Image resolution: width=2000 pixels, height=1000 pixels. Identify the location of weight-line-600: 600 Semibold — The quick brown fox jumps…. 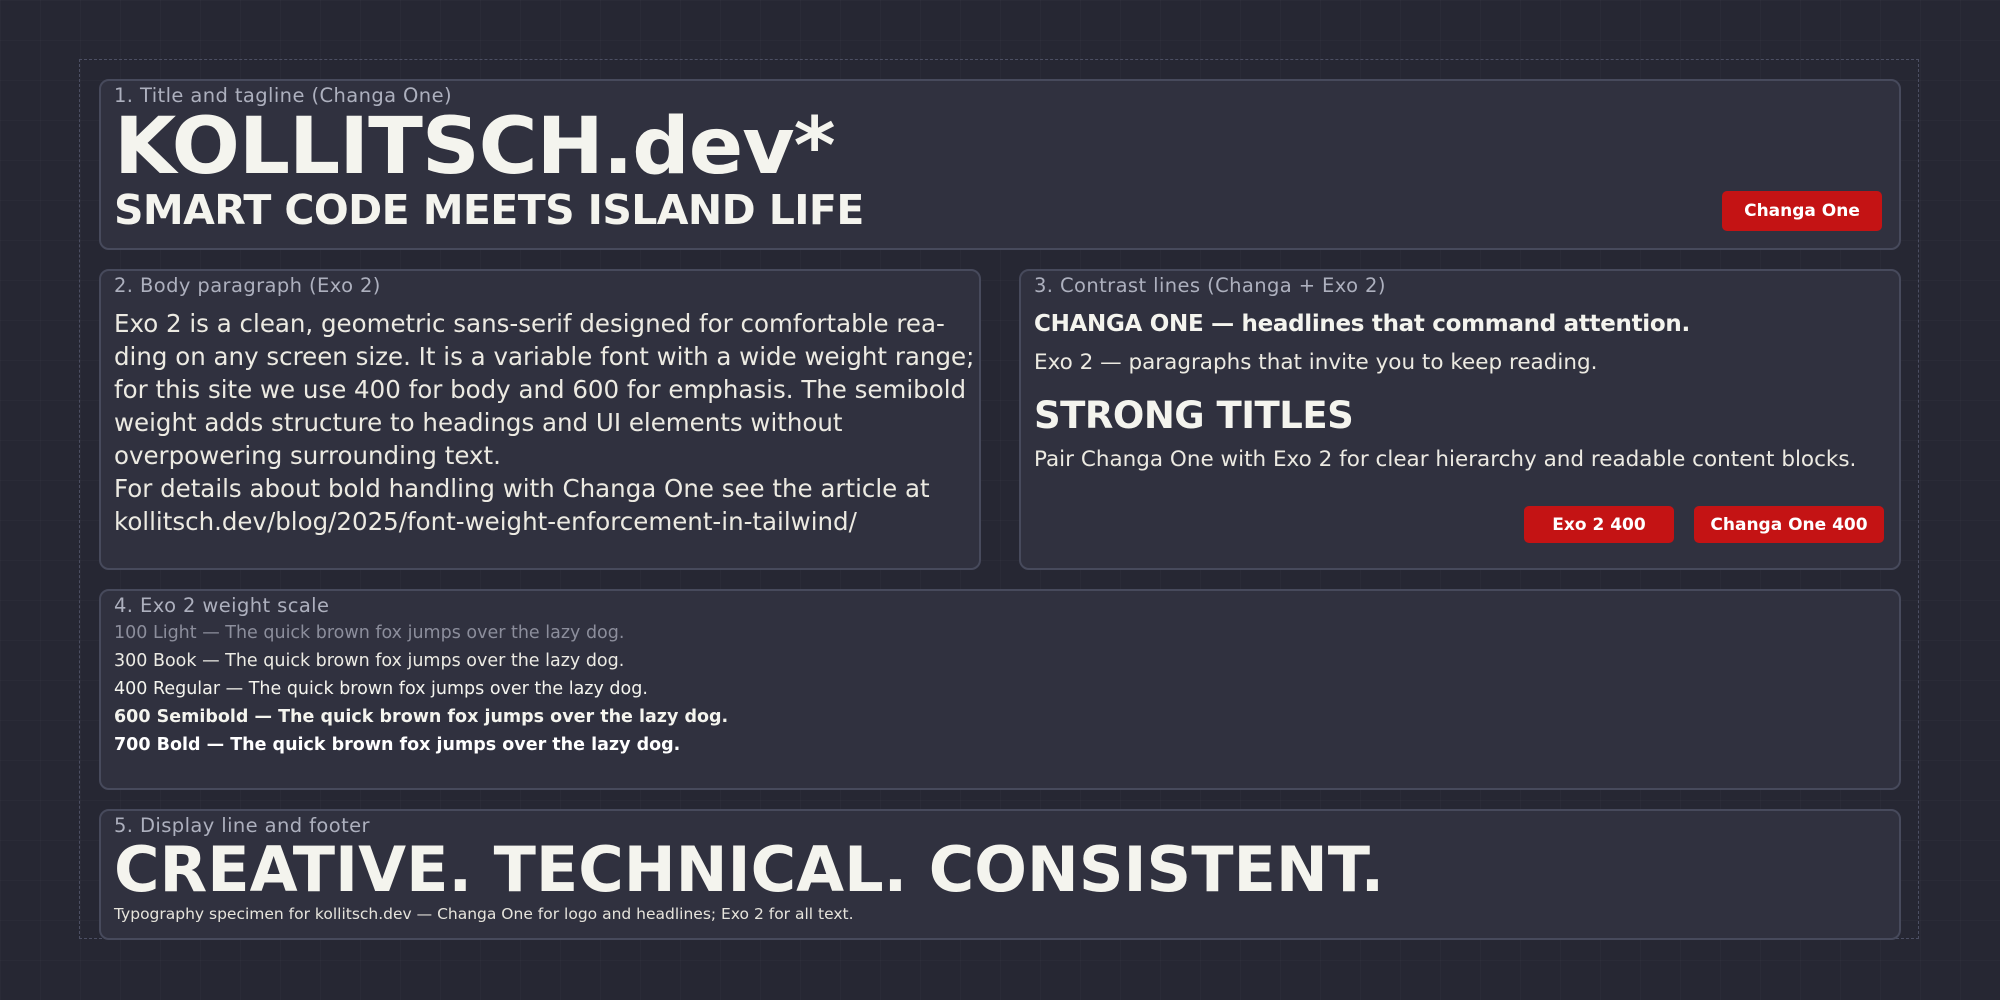
(421, 717).